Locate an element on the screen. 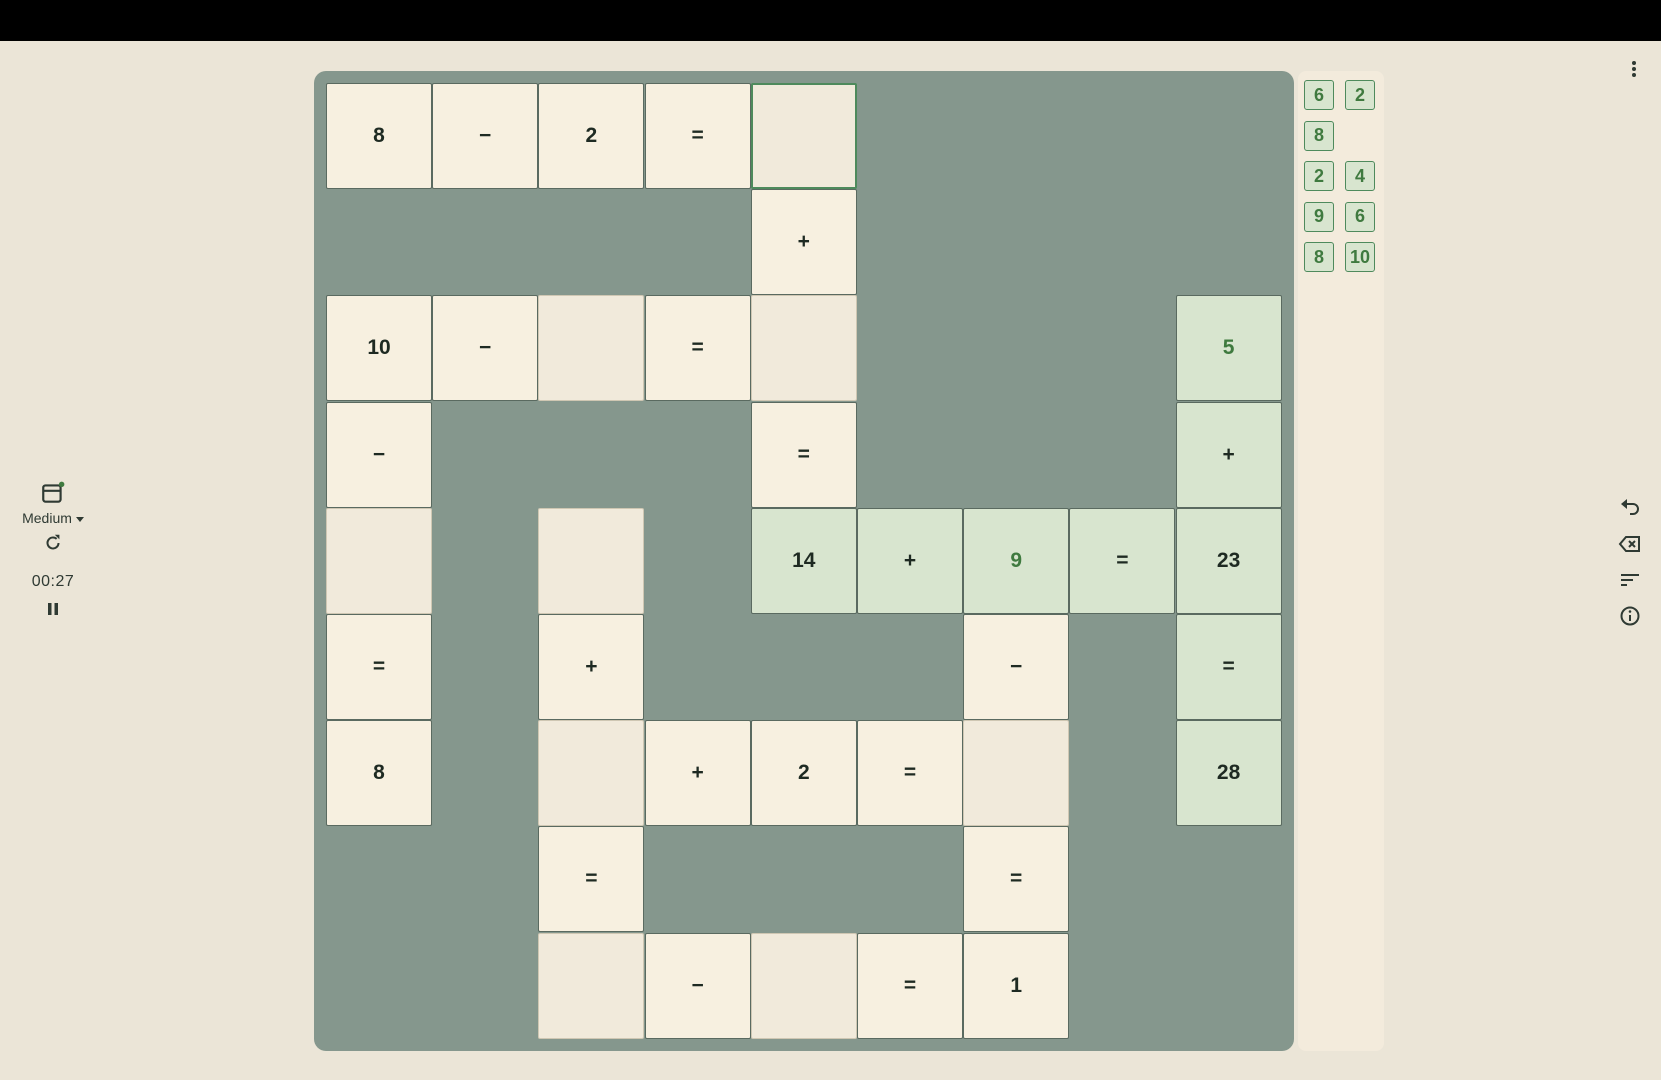  number-tray: 6 2 8 2 4 9 6 8 10 is located at coordinates (1341, 561).